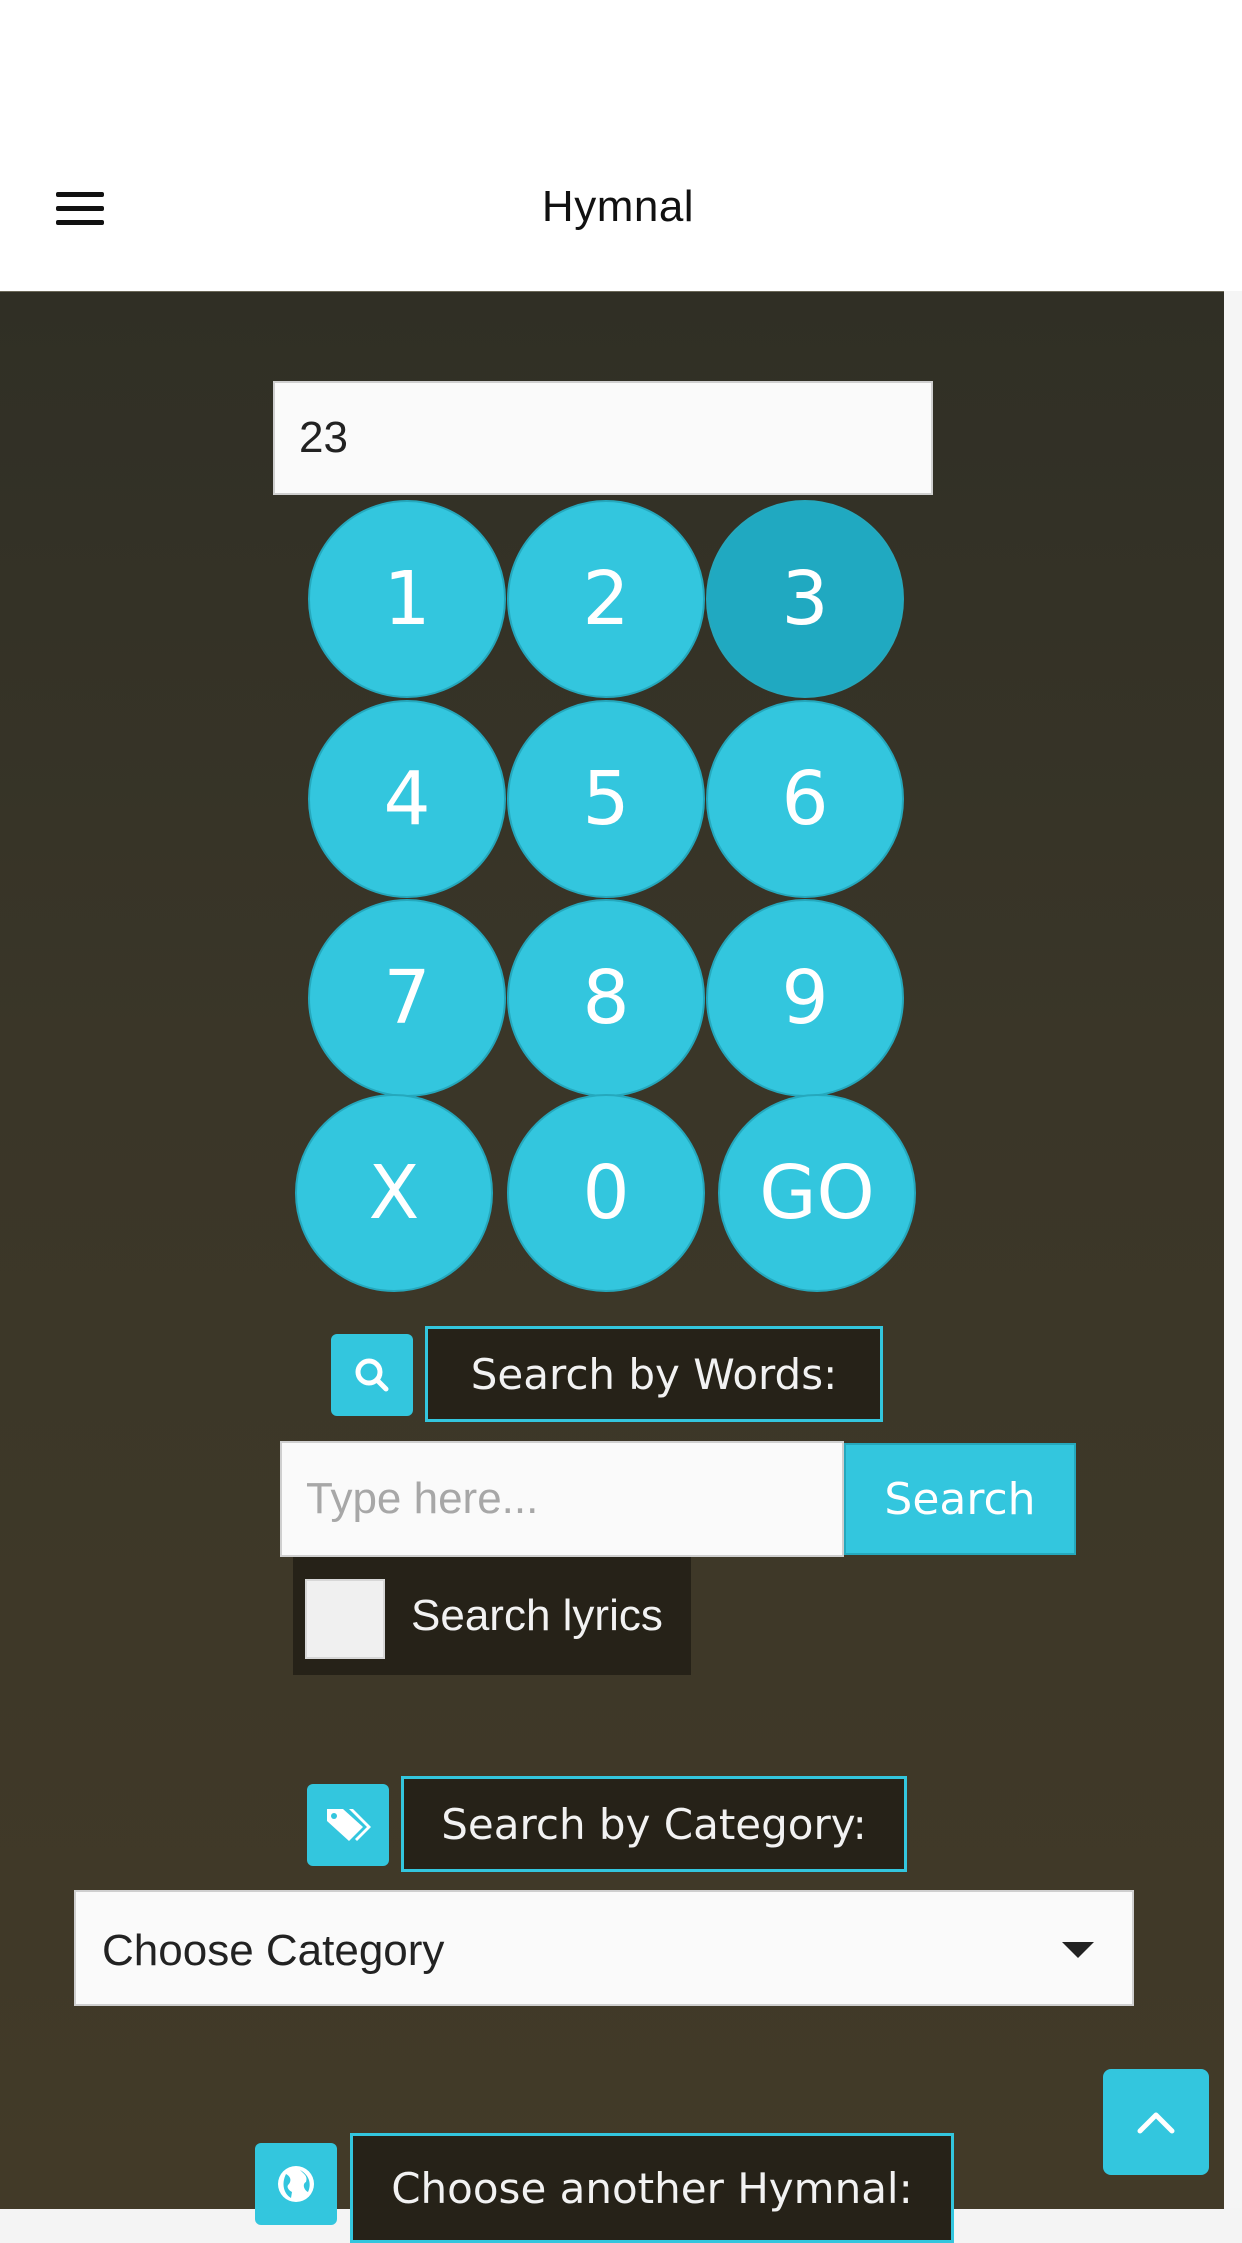 The image size is (1242, 2243). I want to click on search-by-words-heading: Search by Words:, so click(654, 1374).